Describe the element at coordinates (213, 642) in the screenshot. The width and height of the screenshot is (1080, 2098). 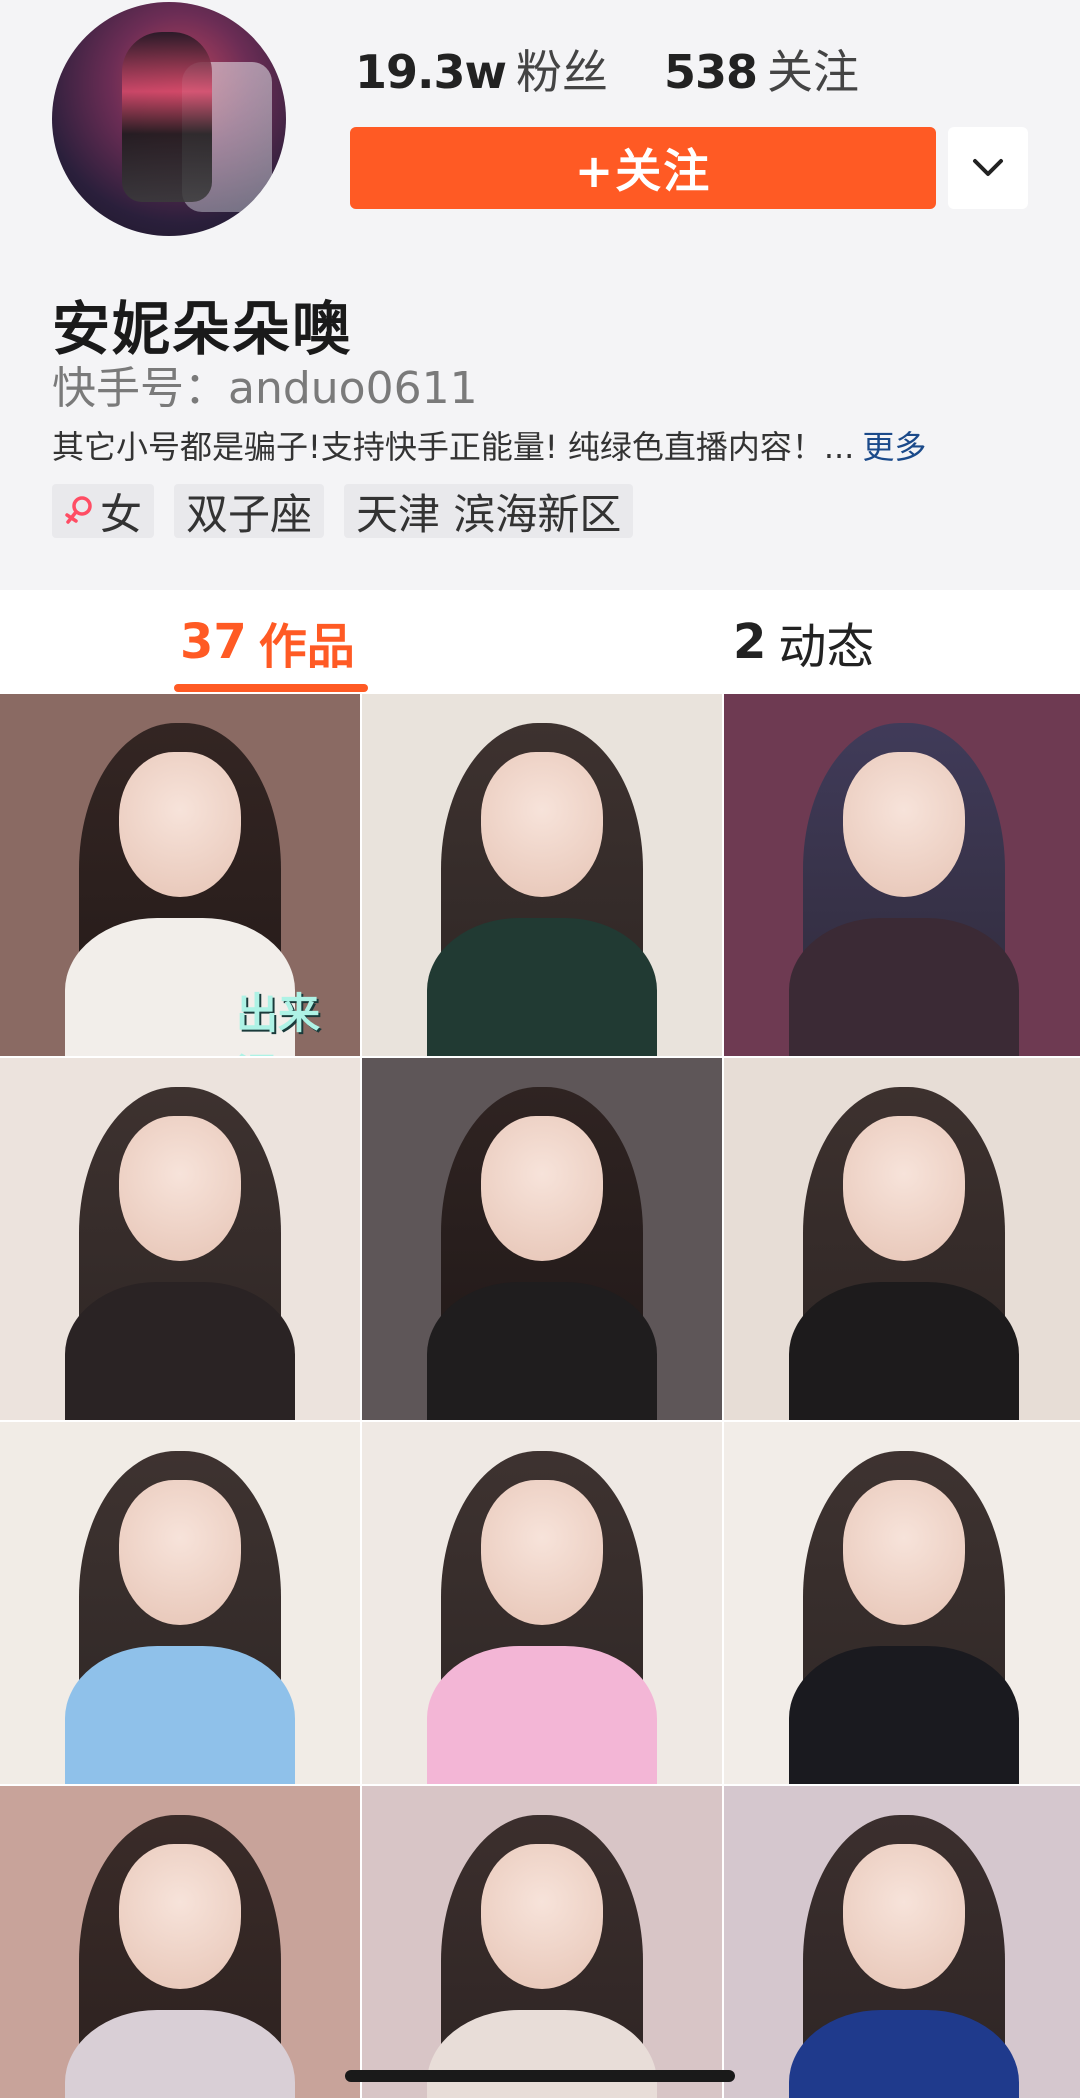
I see `works-count: 37` at that location.